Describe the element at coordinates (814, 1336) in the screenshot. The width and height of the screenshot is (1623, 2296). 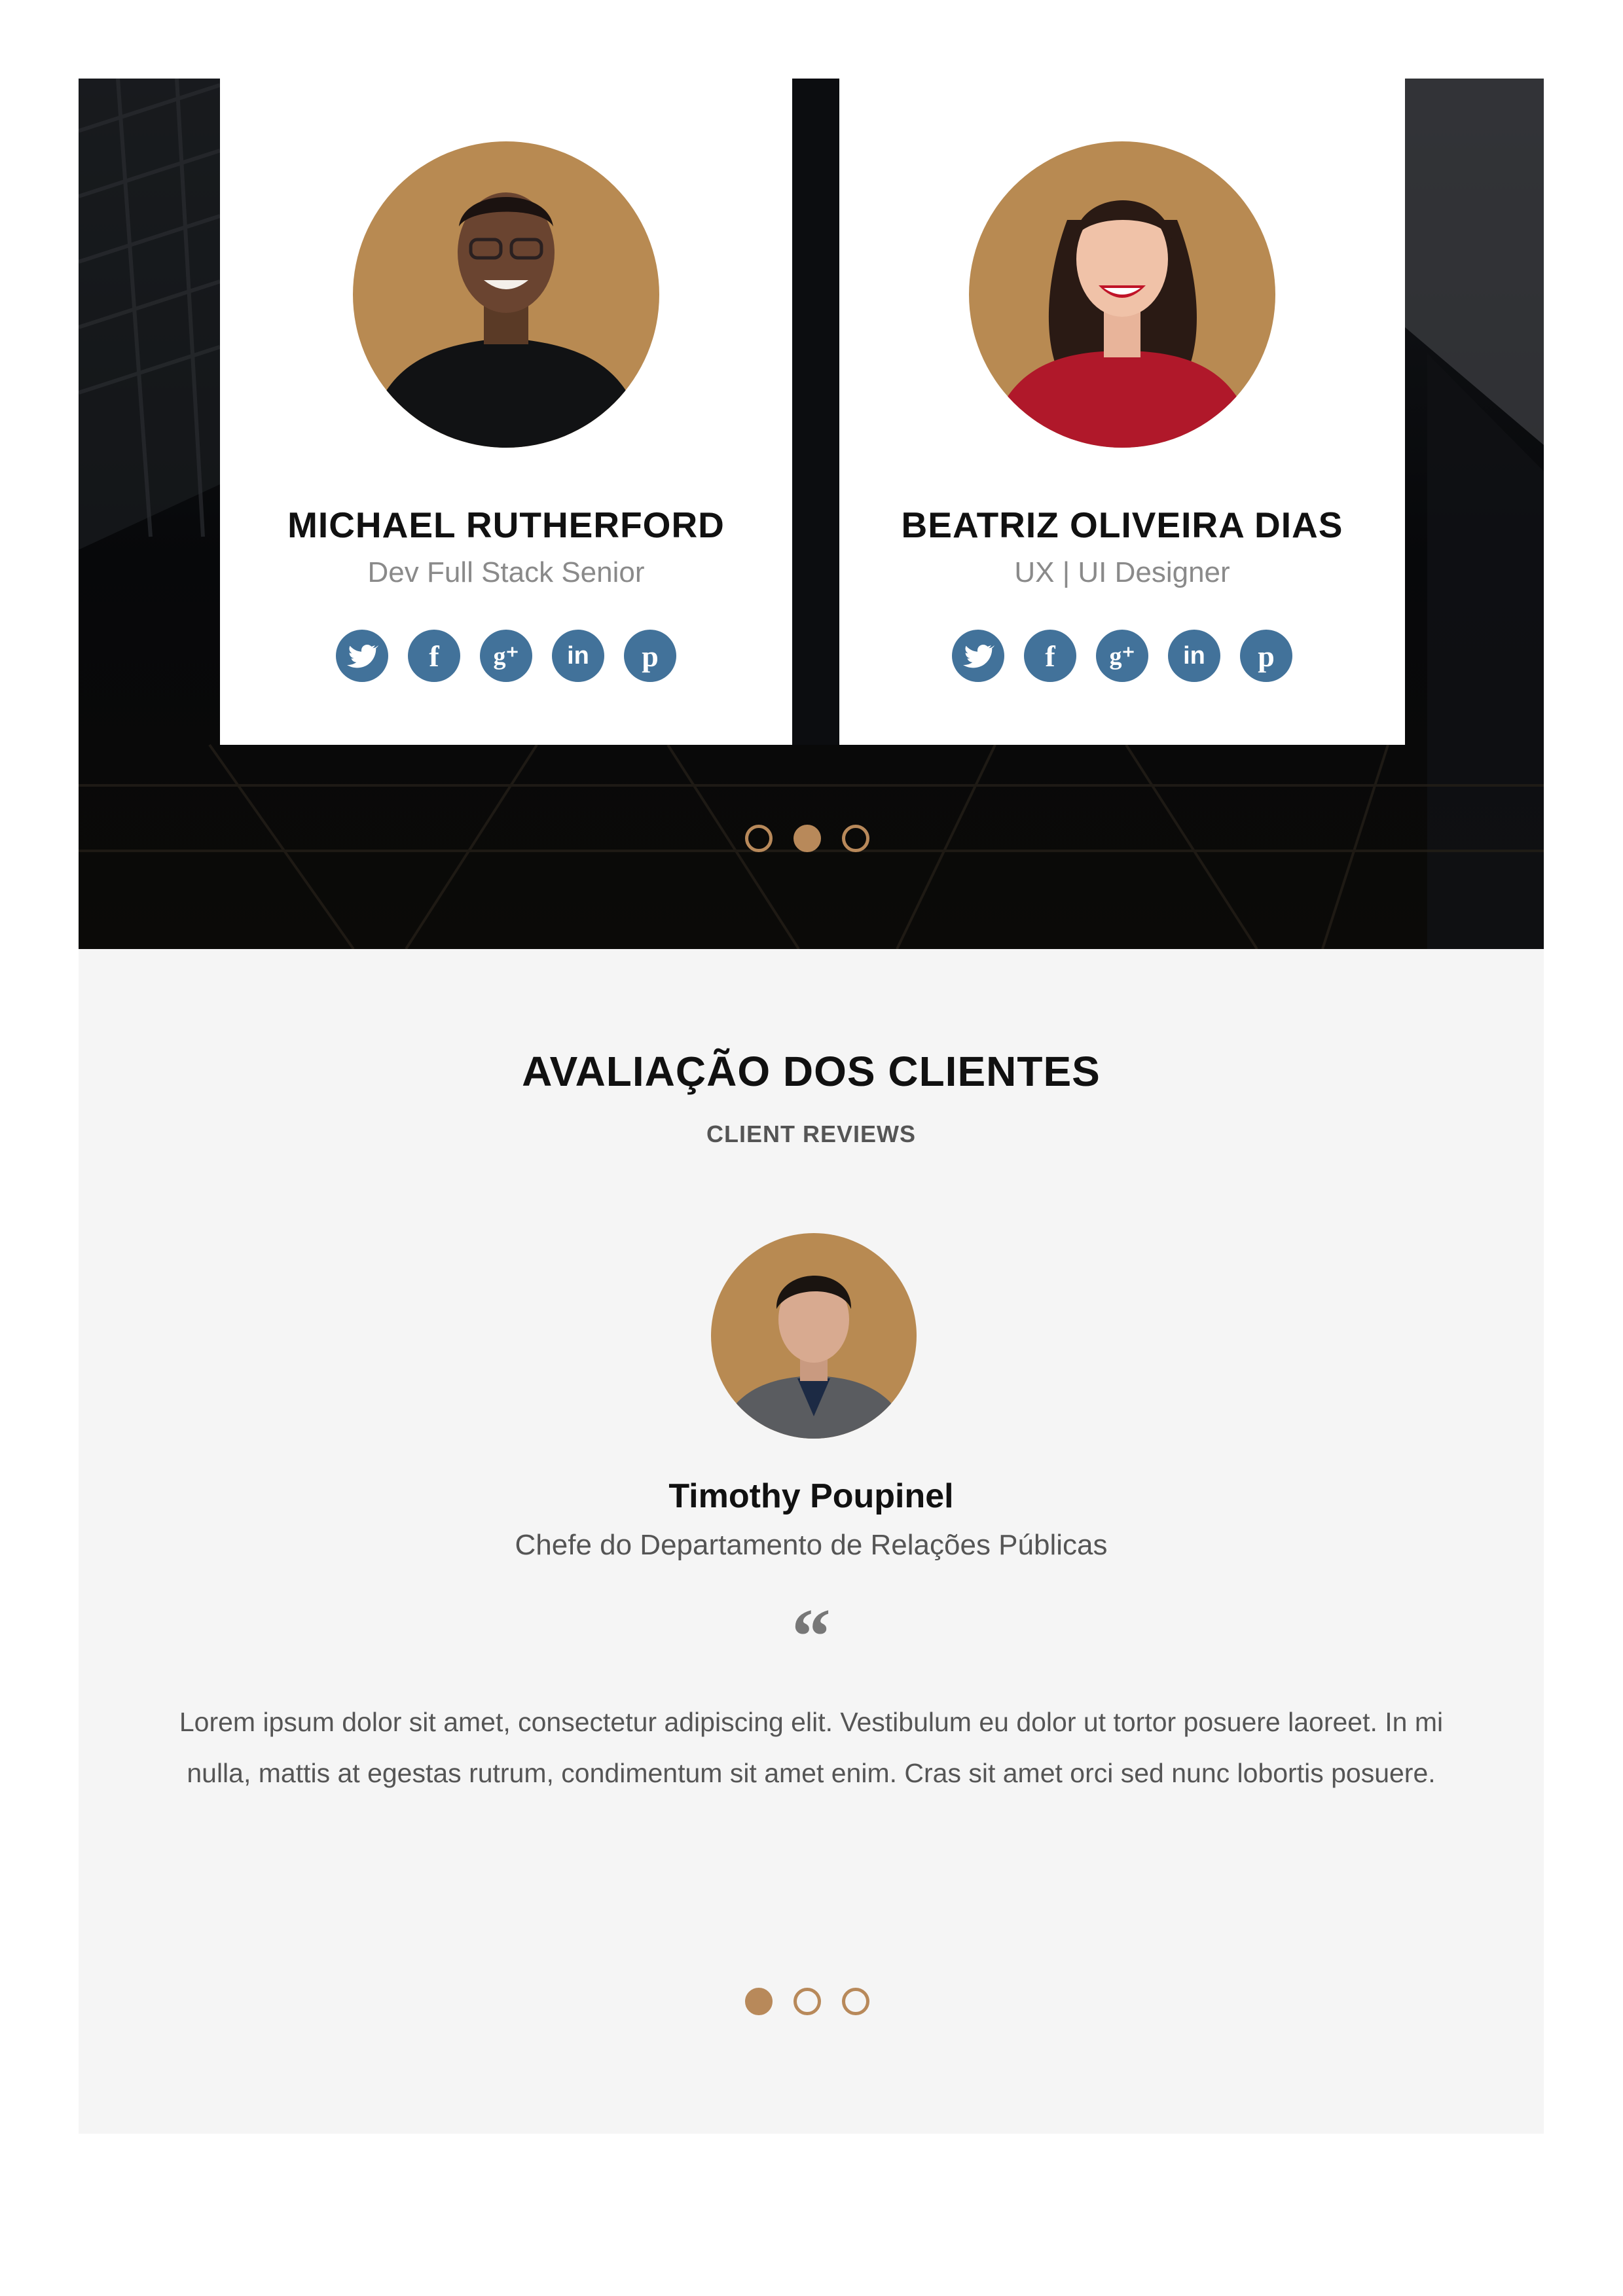
I see `client-avatar` at that location.